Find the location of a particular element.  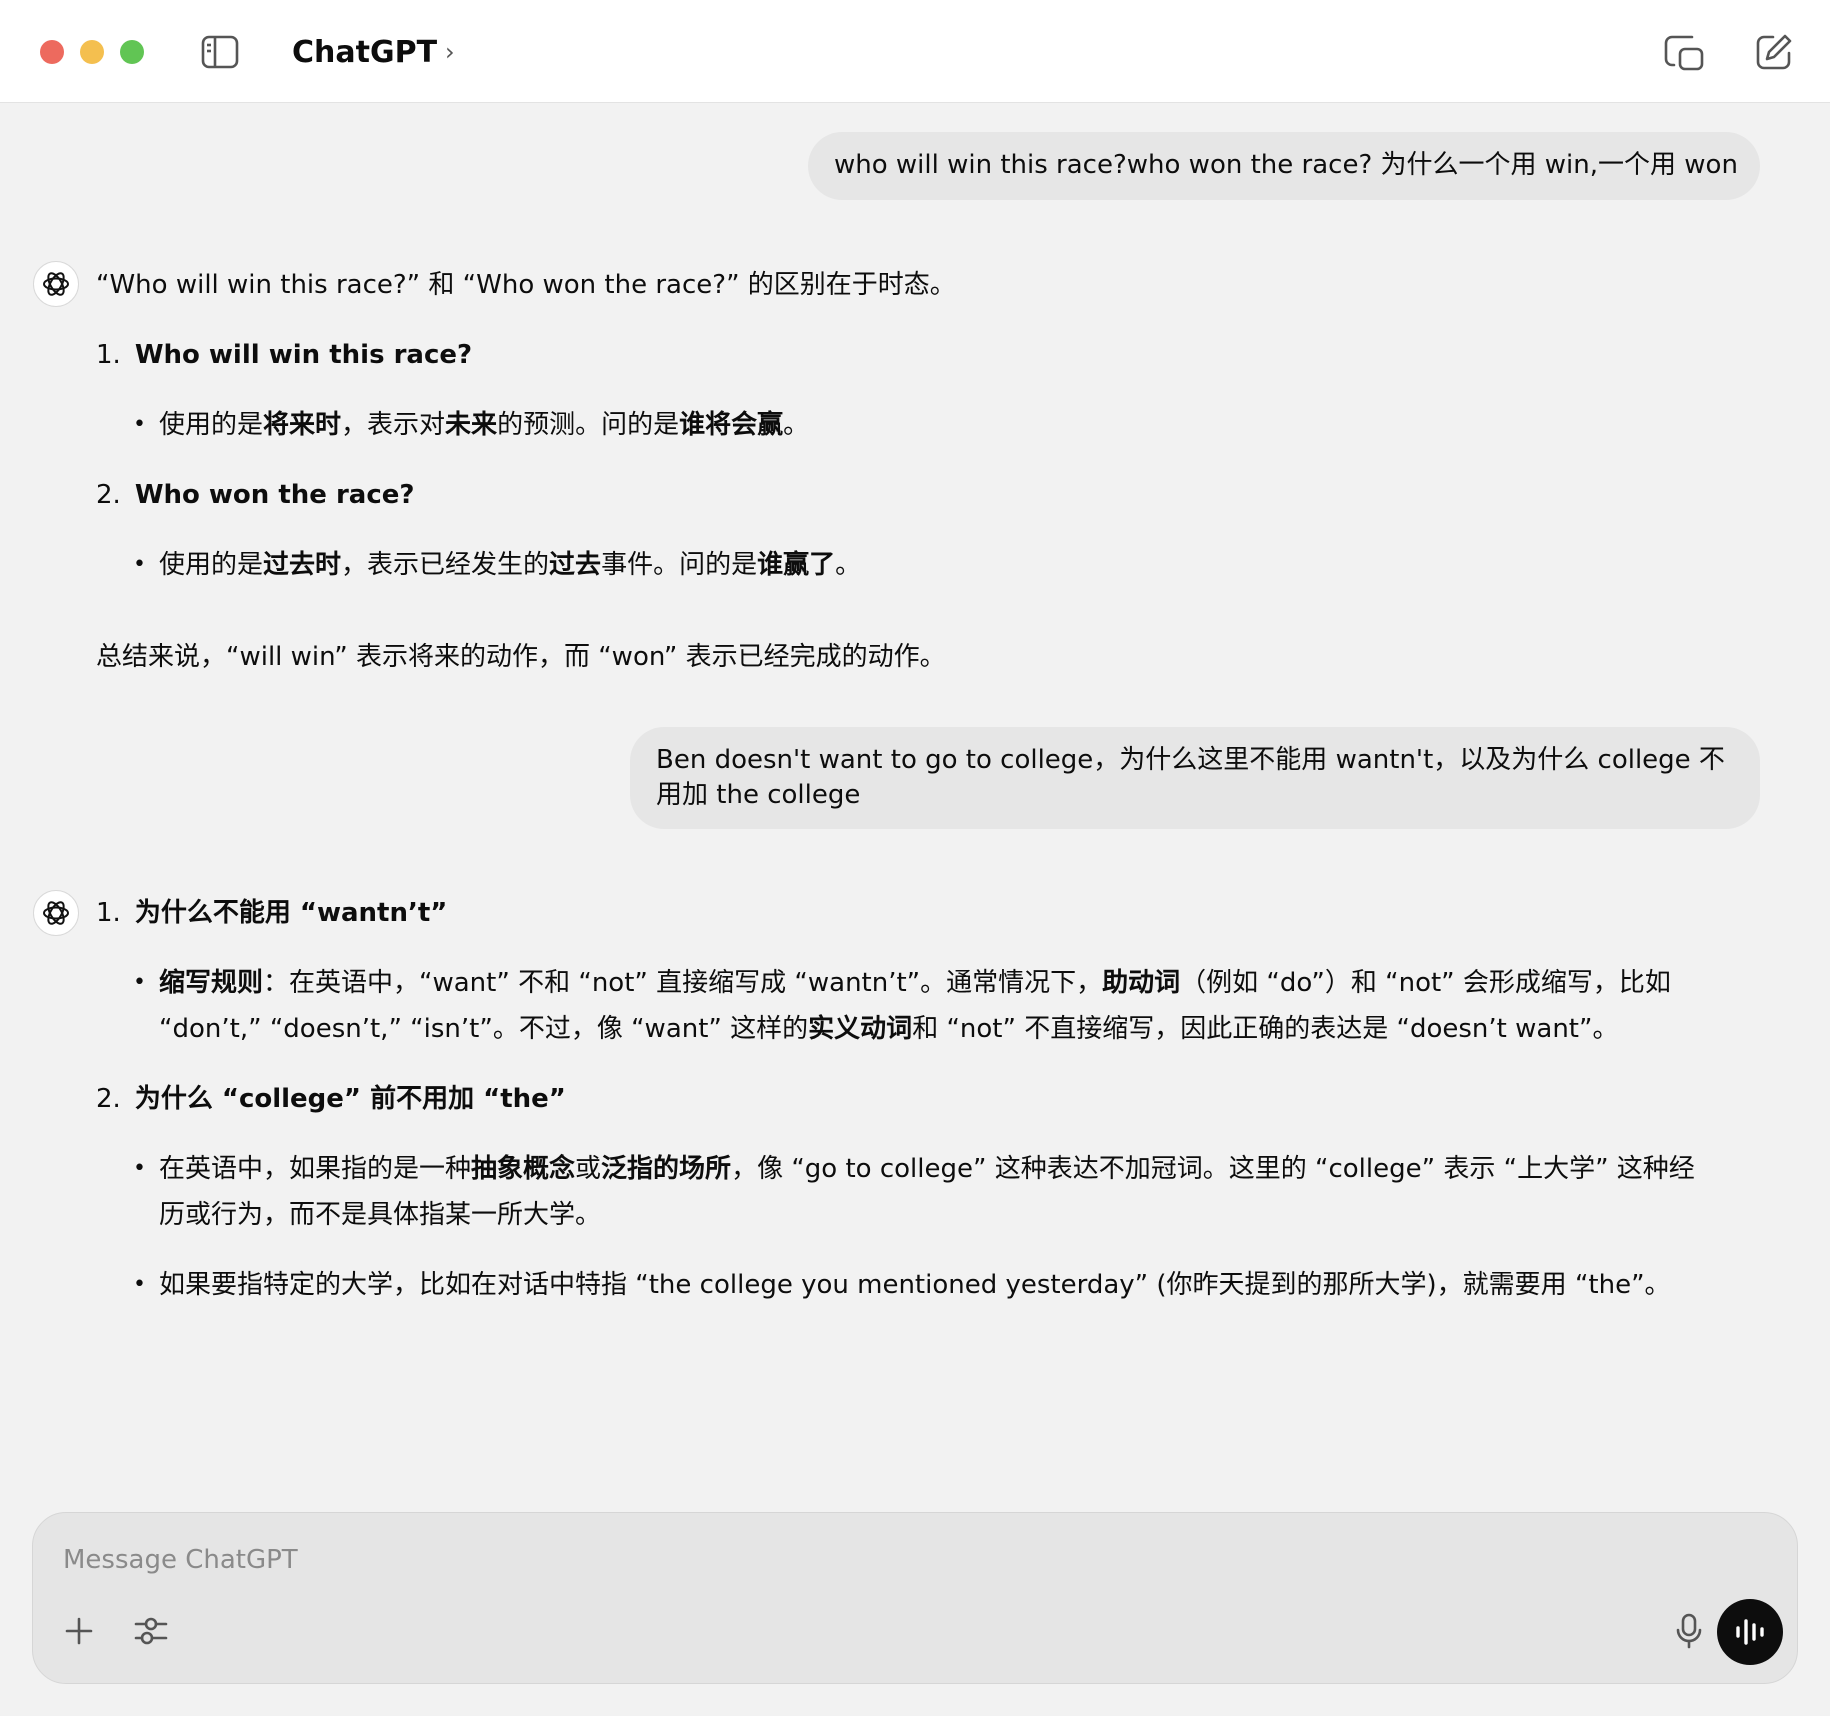

list-item: 2. Who won the race? is located at coordinates (921, 495).